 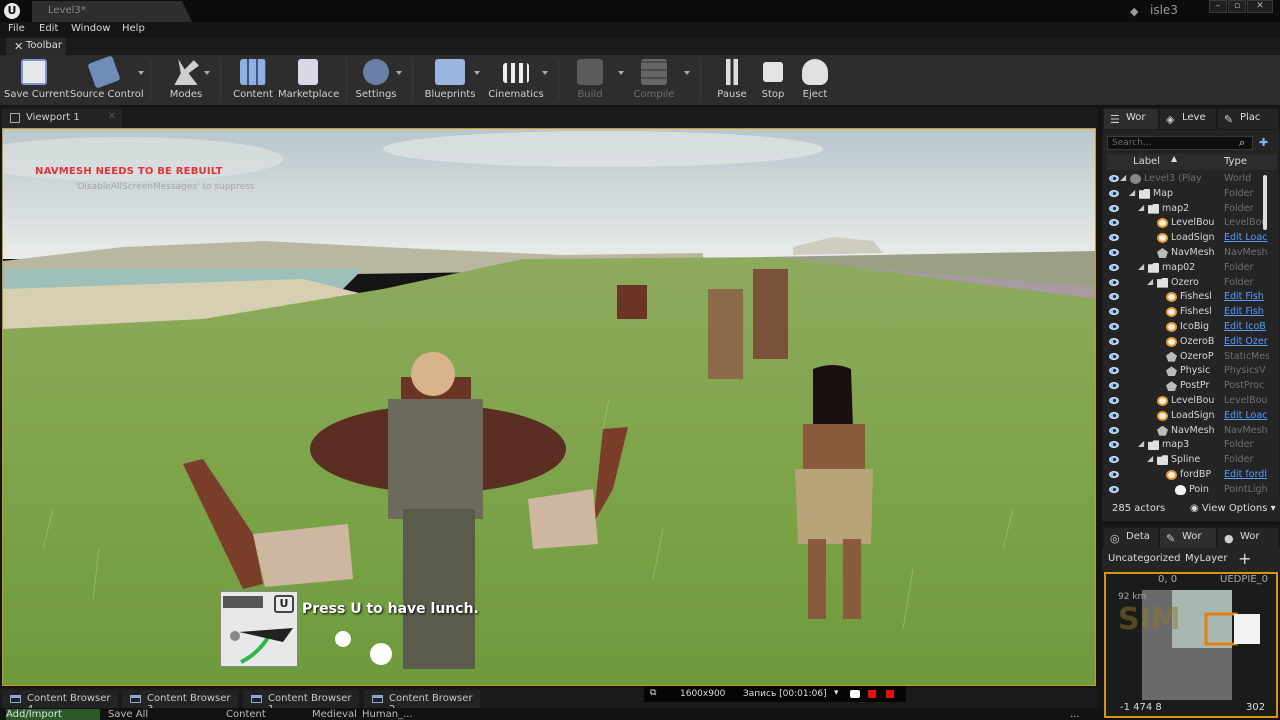 I want to click on pause-record-icon, so click(x=872, y=694).